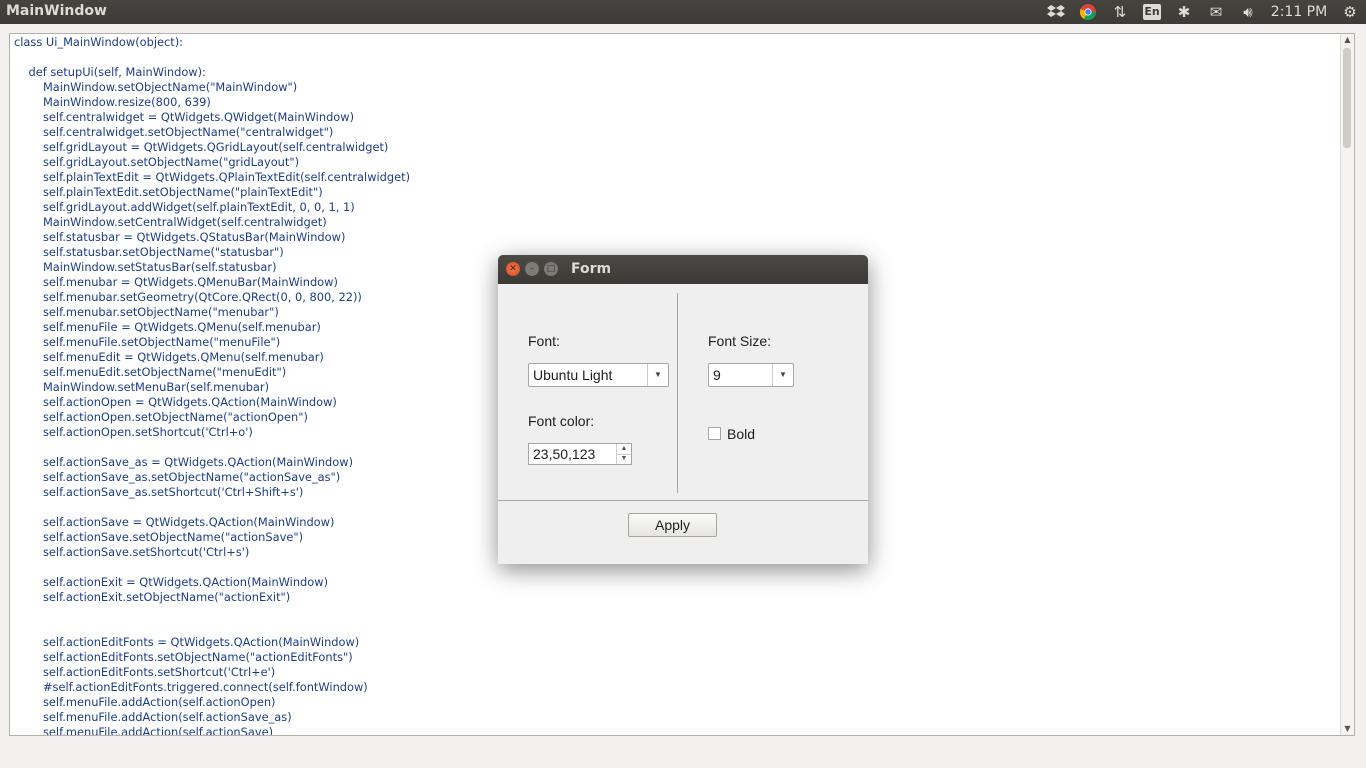 This screenshot has width=1366, height=768. What do you see at coordinates (1350, 12) in the screenshot?
I see `settings-gear-icon: ⚙` at bounding box center [1350, 12].